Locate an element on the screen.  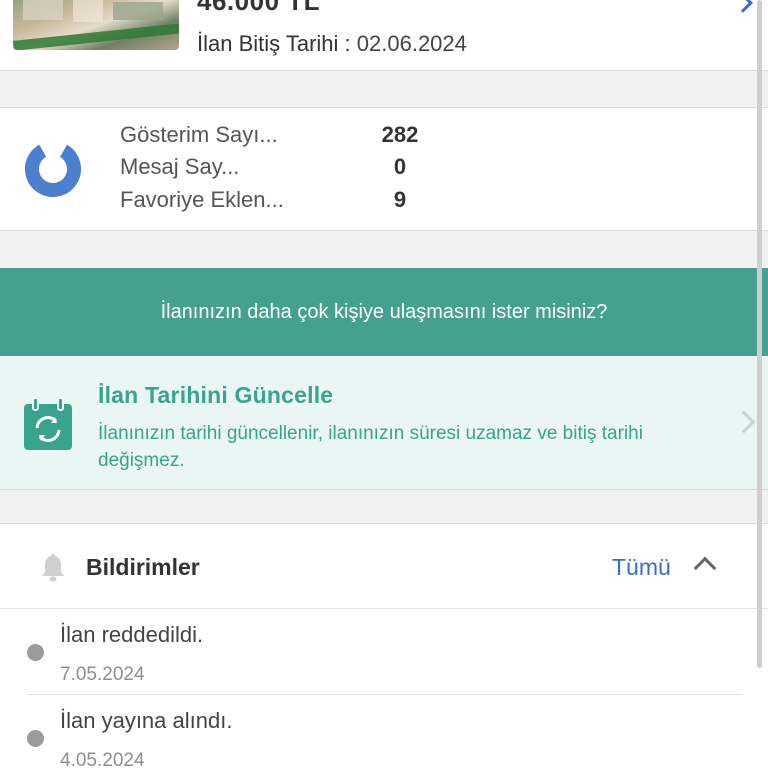
listing-end-date: İlan Bitiş Tarihi : 02.06.2024 is located at coordinates (332, 44).